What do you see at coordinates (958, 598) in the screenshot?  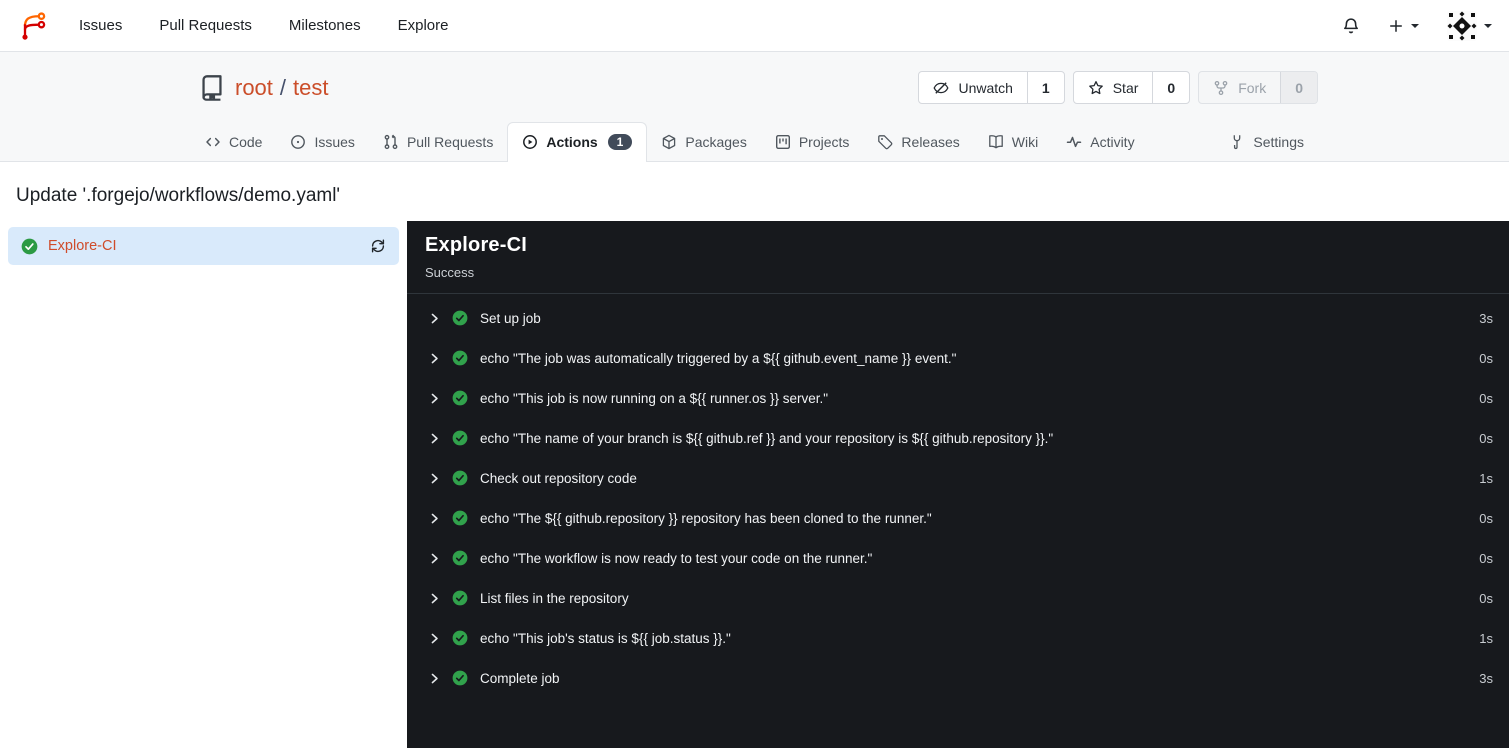 I see `workflow-step-row: List files in the repository 0s` at bounding box center [958, 598].